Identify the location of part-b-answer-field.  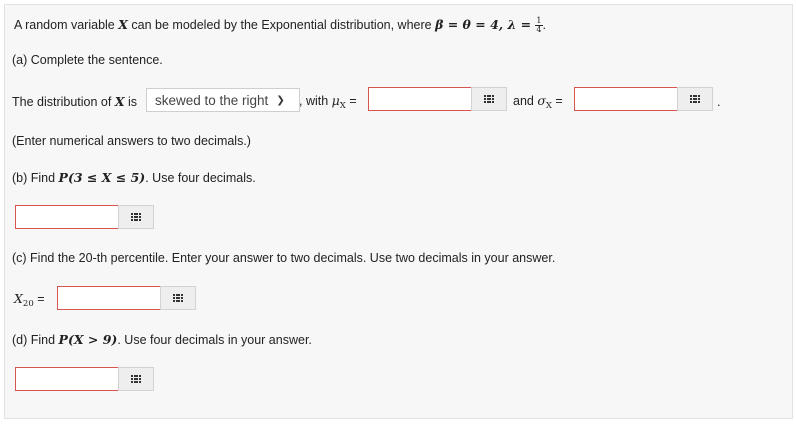
(67, 217).